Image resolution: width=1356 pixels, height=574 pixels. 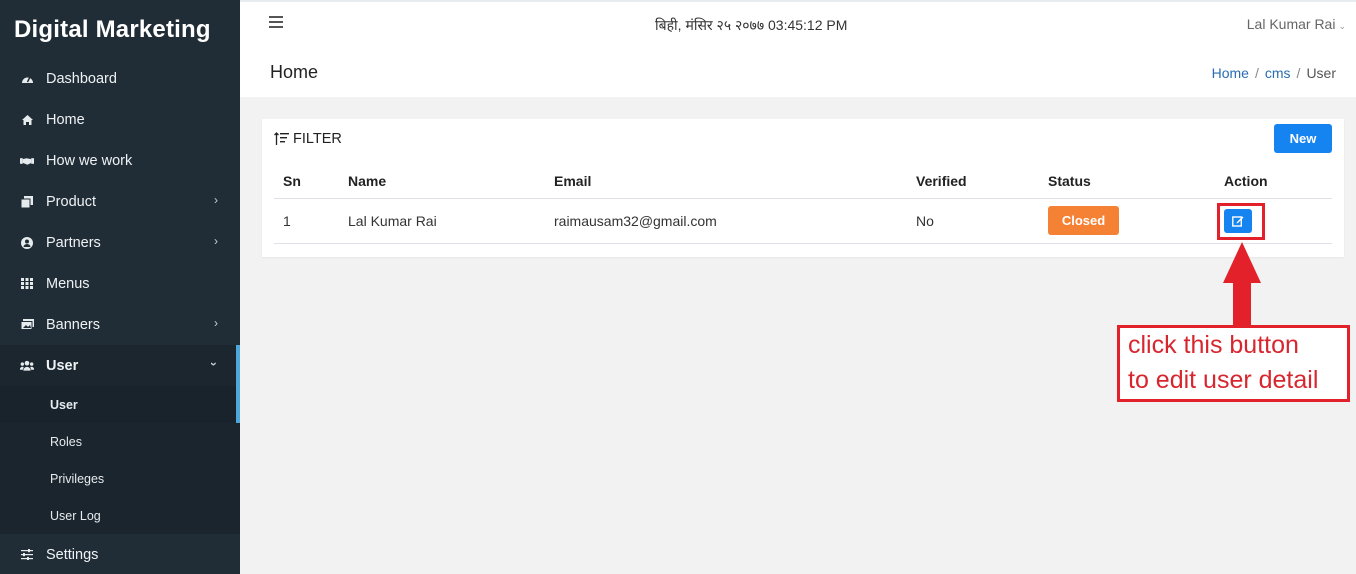 I want to click on sort-filter-icon, so click(x=281, y=138).